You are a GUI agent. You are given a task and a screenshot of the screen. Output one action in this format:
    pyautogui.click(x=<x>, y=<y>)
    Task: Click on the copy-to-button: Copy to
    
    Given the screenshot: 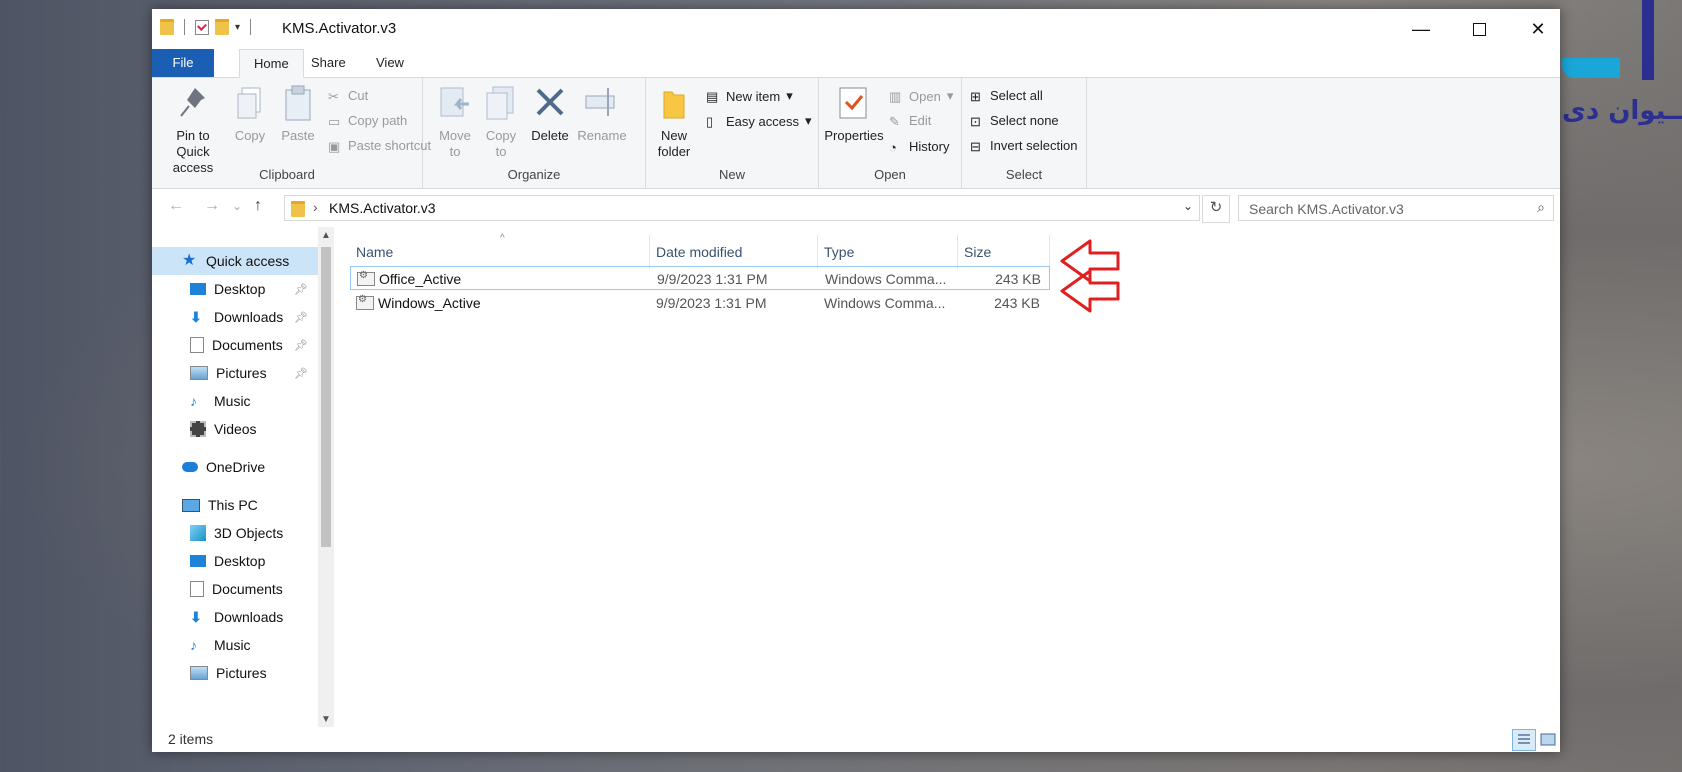 What is the action you would take?
    pyautogui.click(x=501, y=122)
    